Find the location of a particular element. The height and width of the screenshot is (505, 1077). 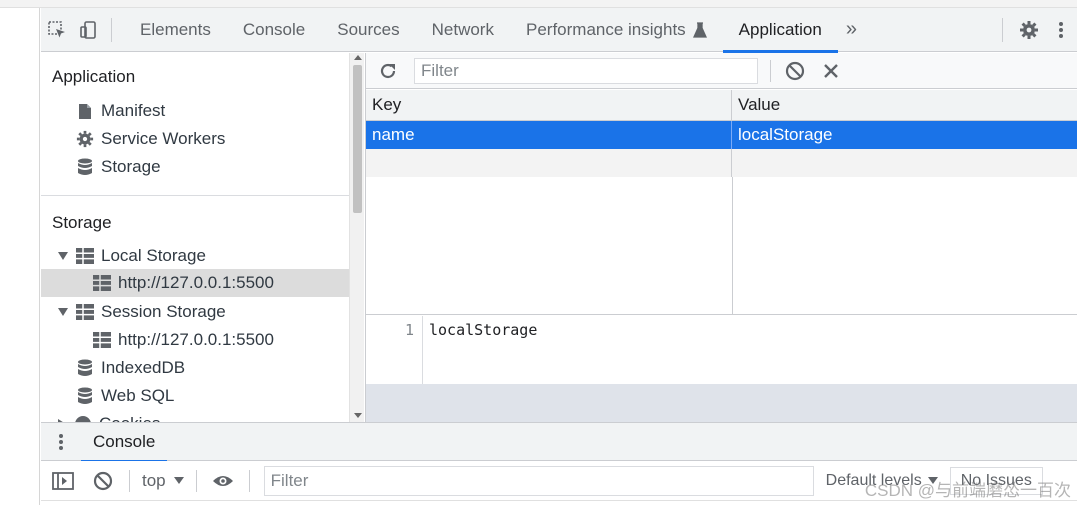

sidebar-item-websql: Web SQL is located at coordinates (195, 396).